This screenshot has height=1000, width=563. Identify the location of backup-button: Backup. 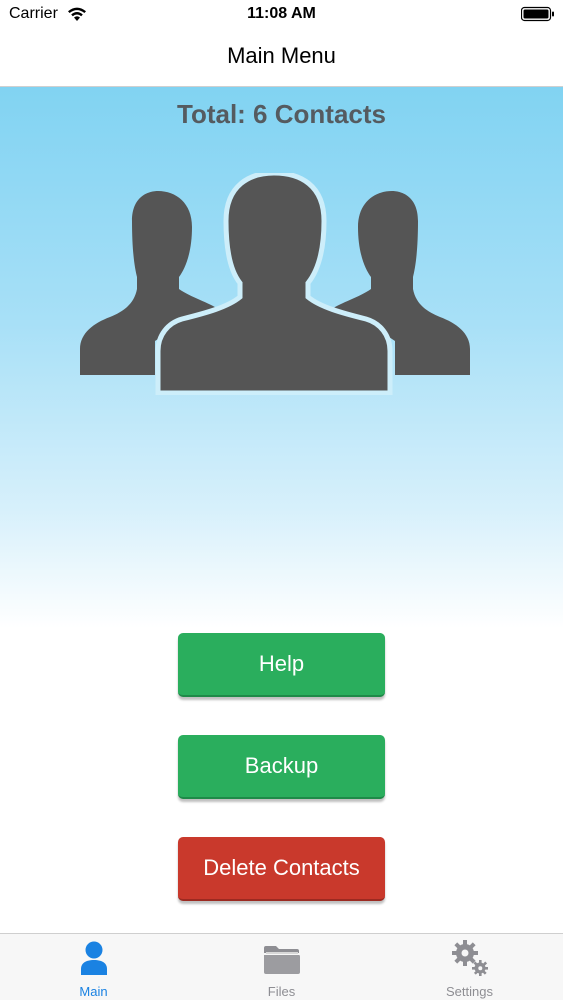
(281, 767).